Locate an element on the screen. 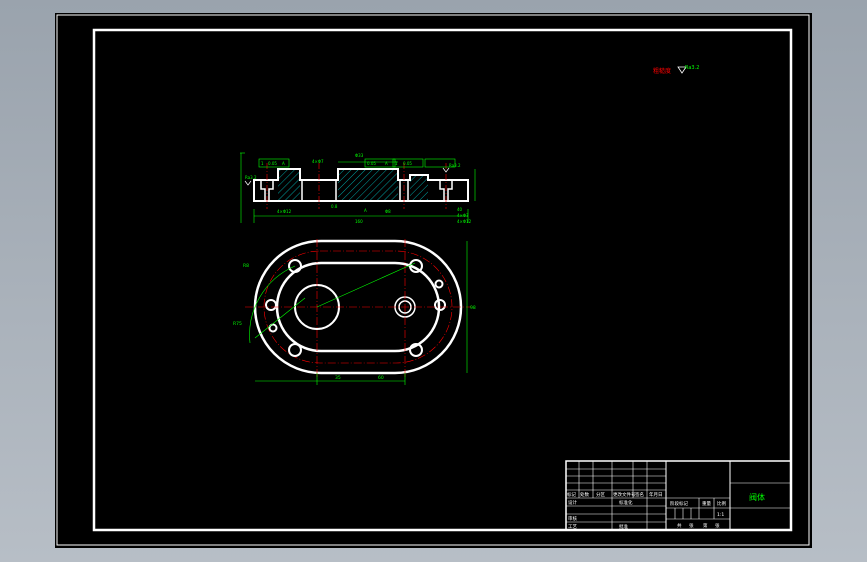  tb-header-1: 标记 is located at coordinates (571, 494).